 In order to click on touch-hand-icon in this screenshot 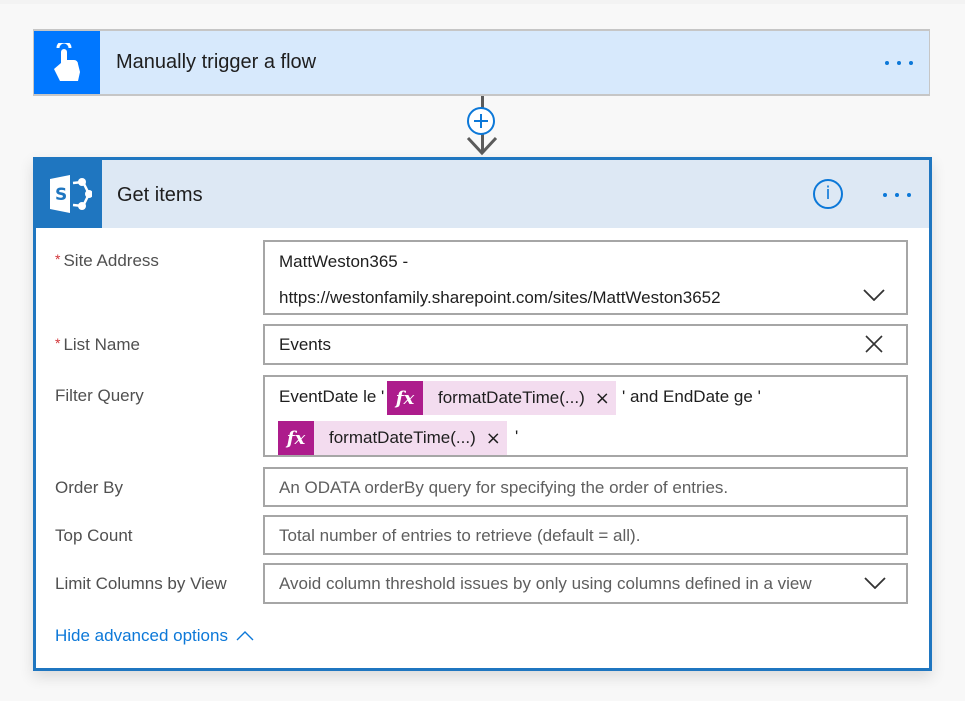, I will do `click(67, 61)`.